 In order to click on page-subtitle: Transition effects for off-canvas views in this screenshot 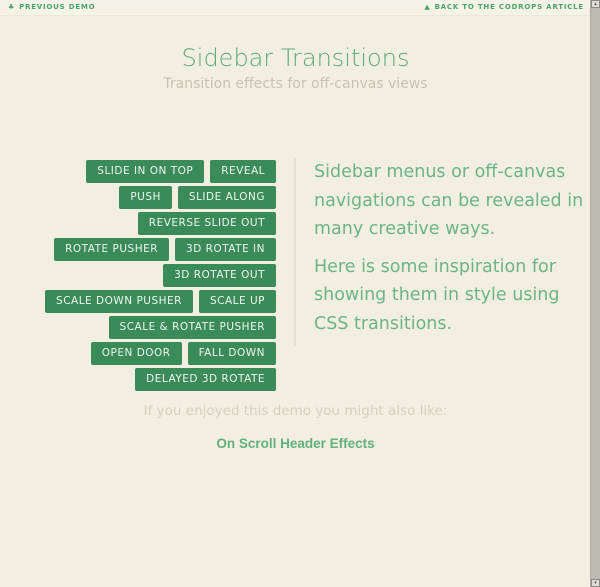, I will do `click(295, 84)`.